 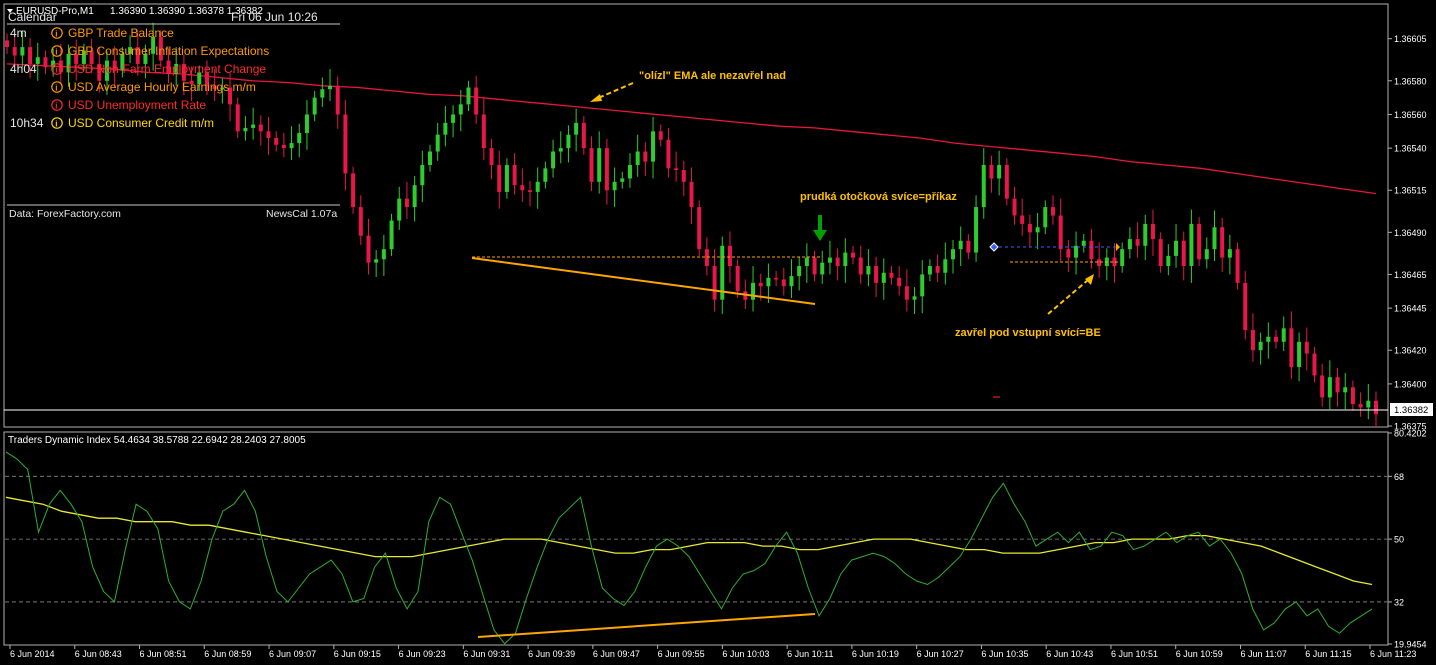 What do you see at coordinates (23, 69) in the screenshot?
I see `calendar-event-time: 4h04` at bounding box center [23, 69].